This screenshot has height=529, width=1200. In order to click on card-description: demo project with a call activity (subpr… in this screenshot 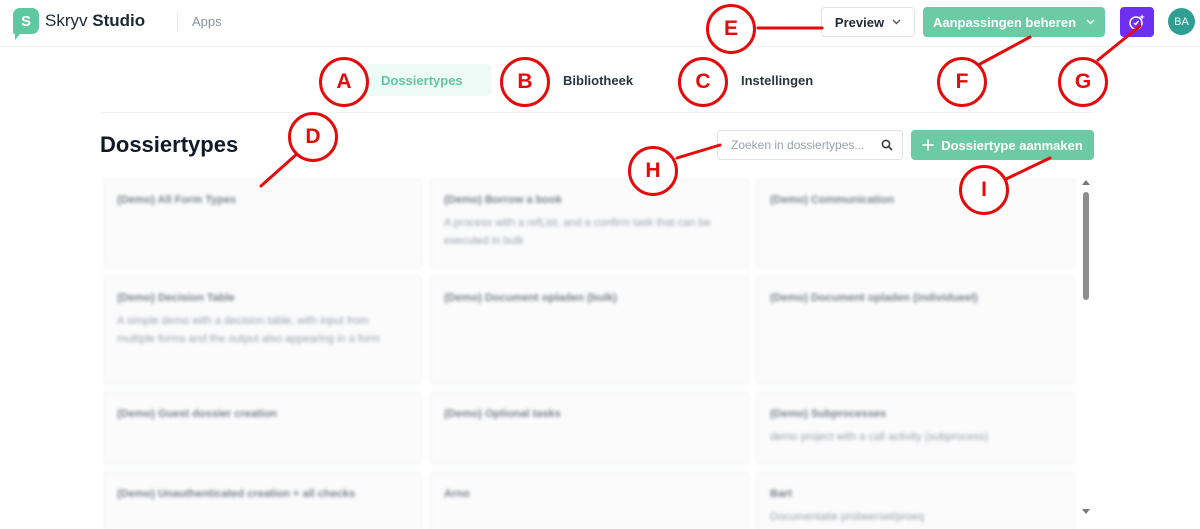, I will do `click(879, 437)`.